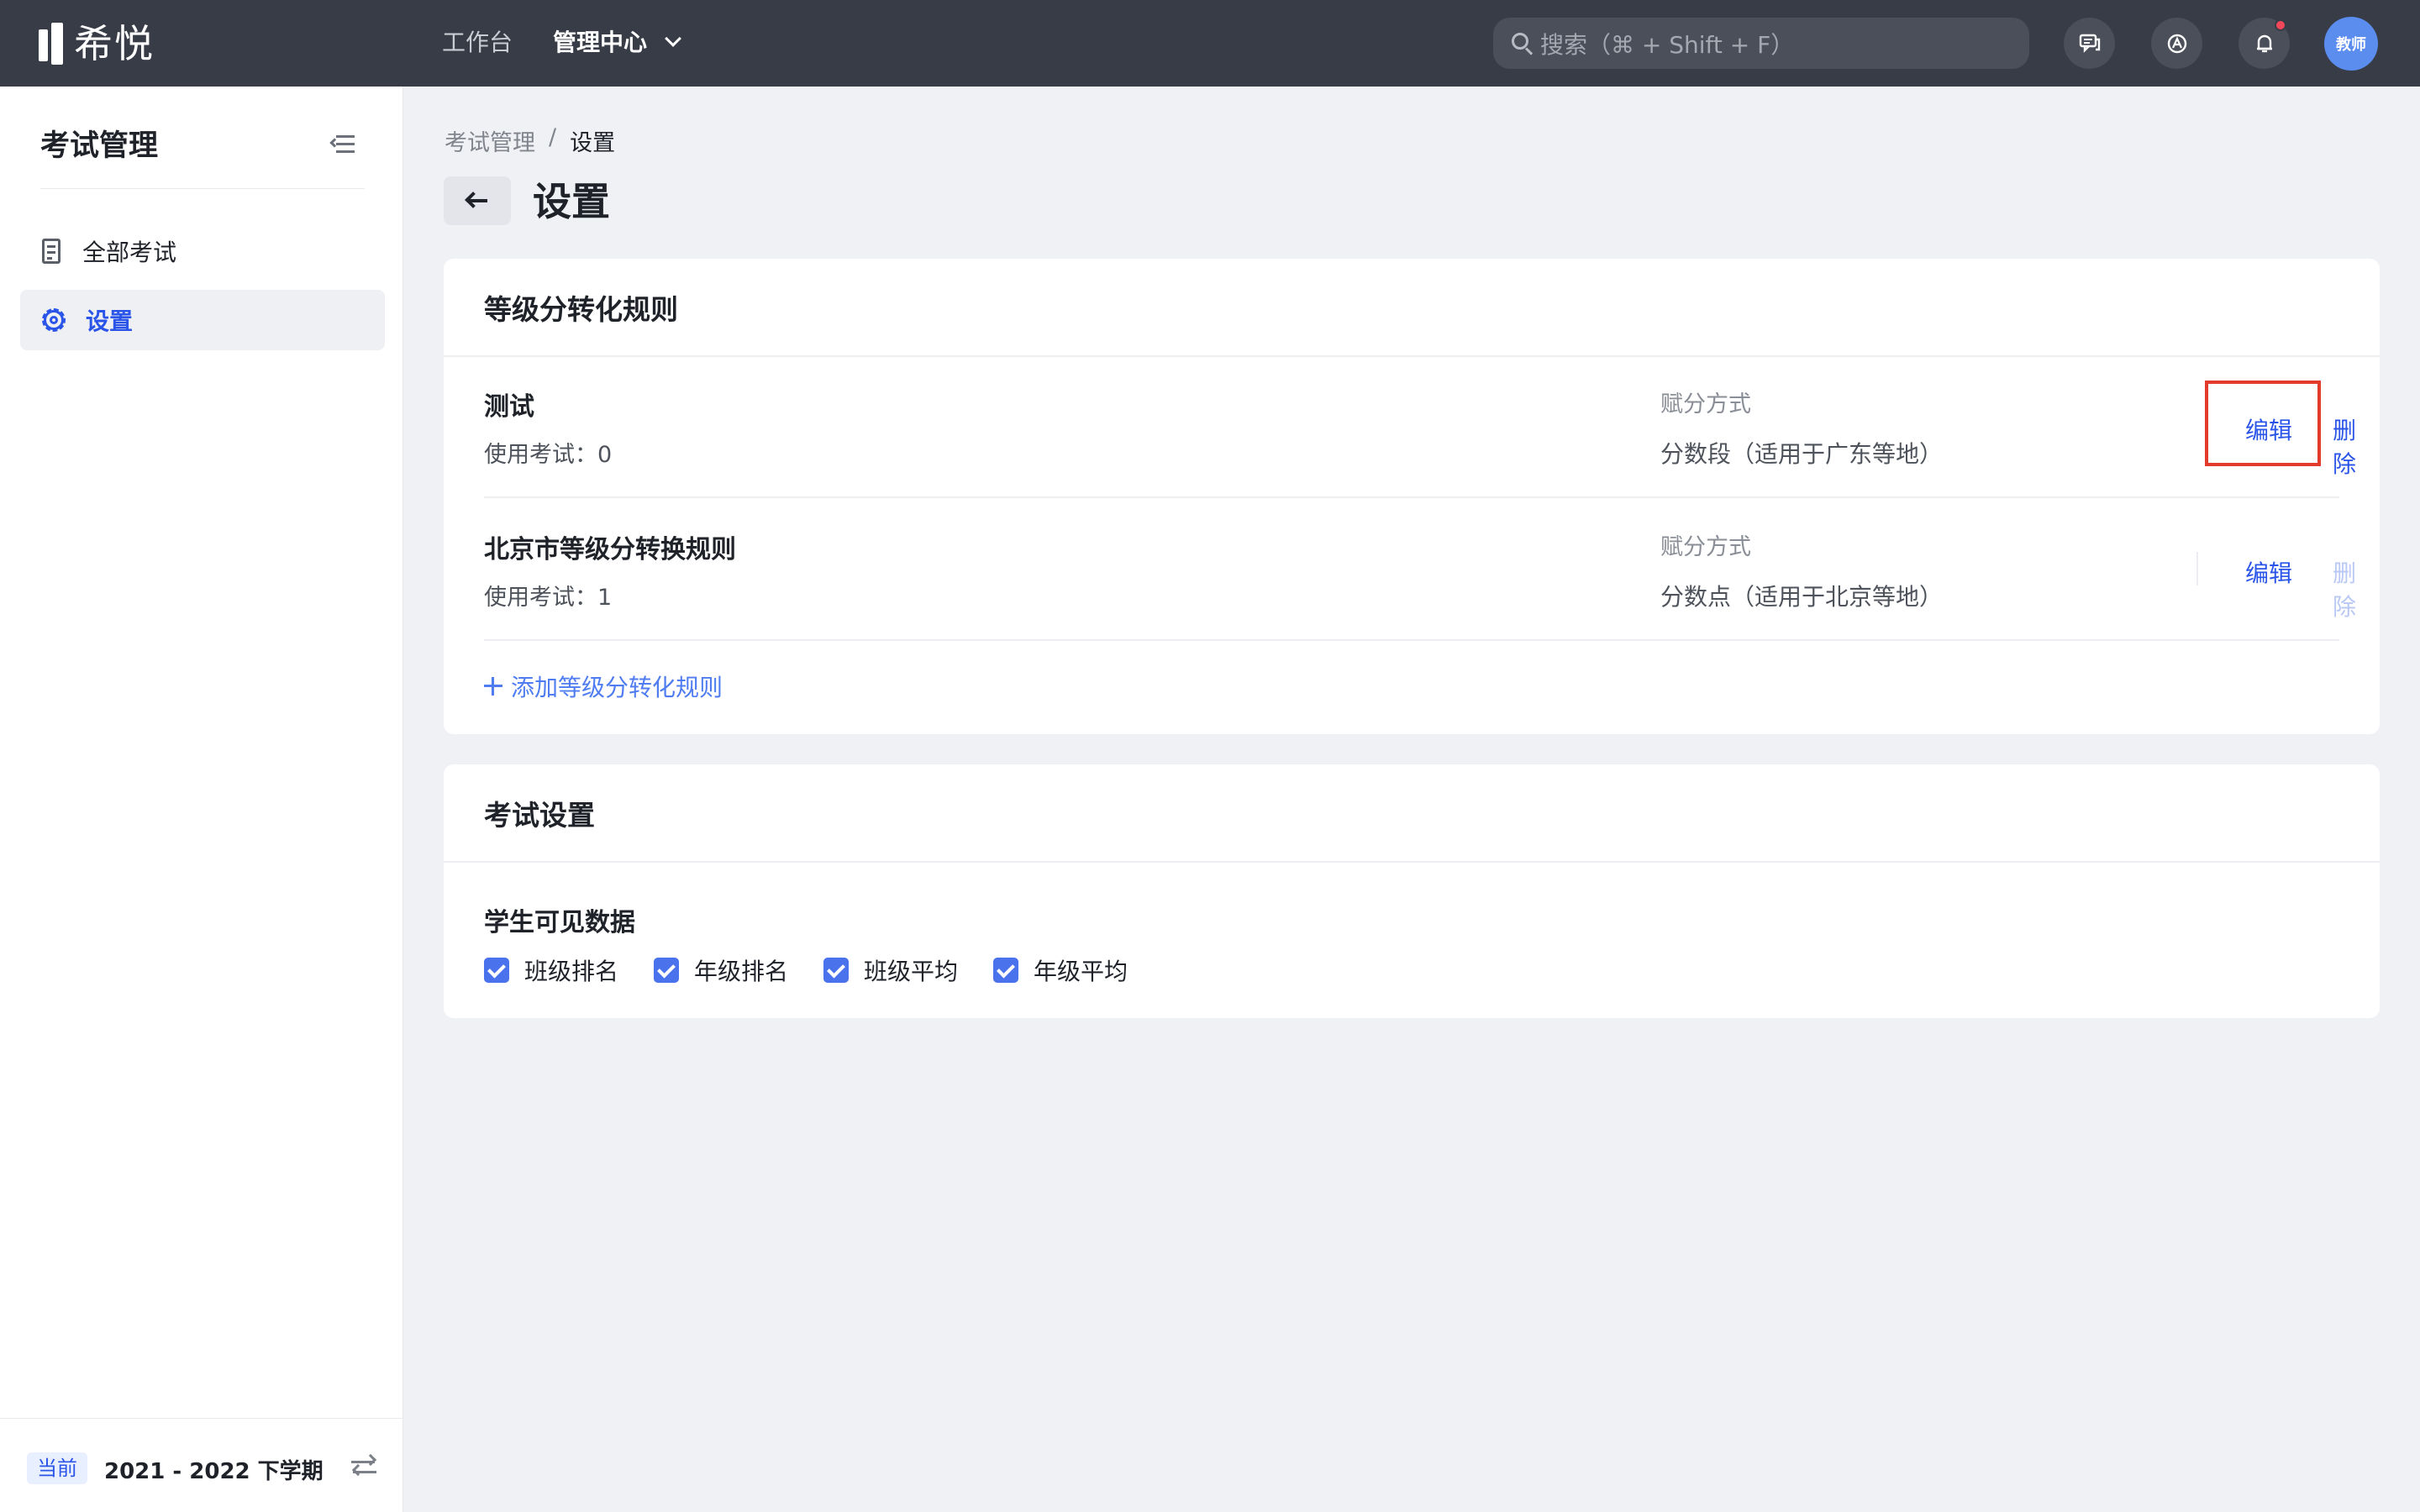 This screenshot has width=2420, height=1512. I want to click on grade-rules-title: 等级分转化规则, so click(1412, 308).